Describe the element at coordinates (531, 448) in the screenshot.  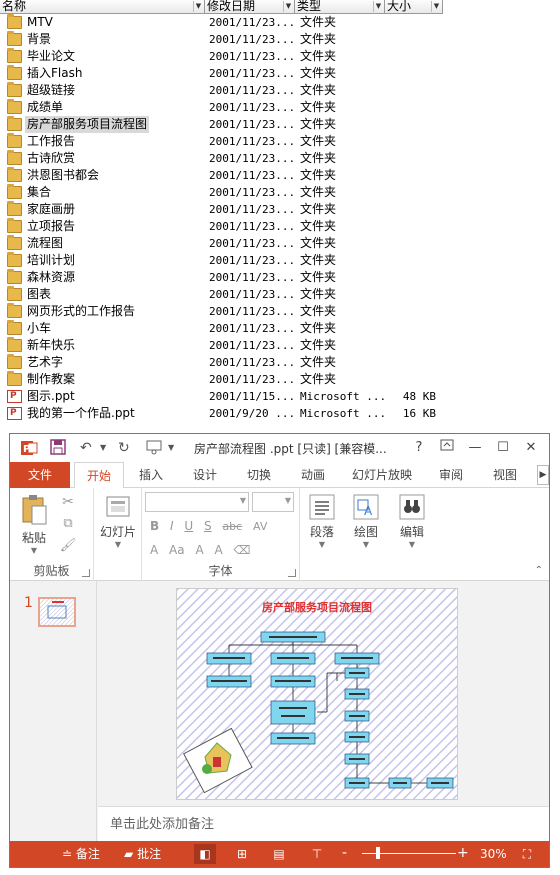
I see `close-button: ✕` at that location.